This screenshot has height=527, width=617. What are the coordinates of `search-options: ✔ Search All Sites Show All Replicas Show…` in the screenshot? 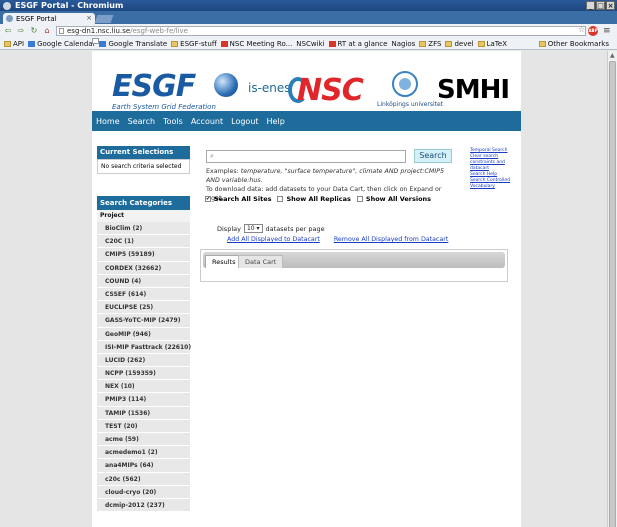 It's located at (318, 199).